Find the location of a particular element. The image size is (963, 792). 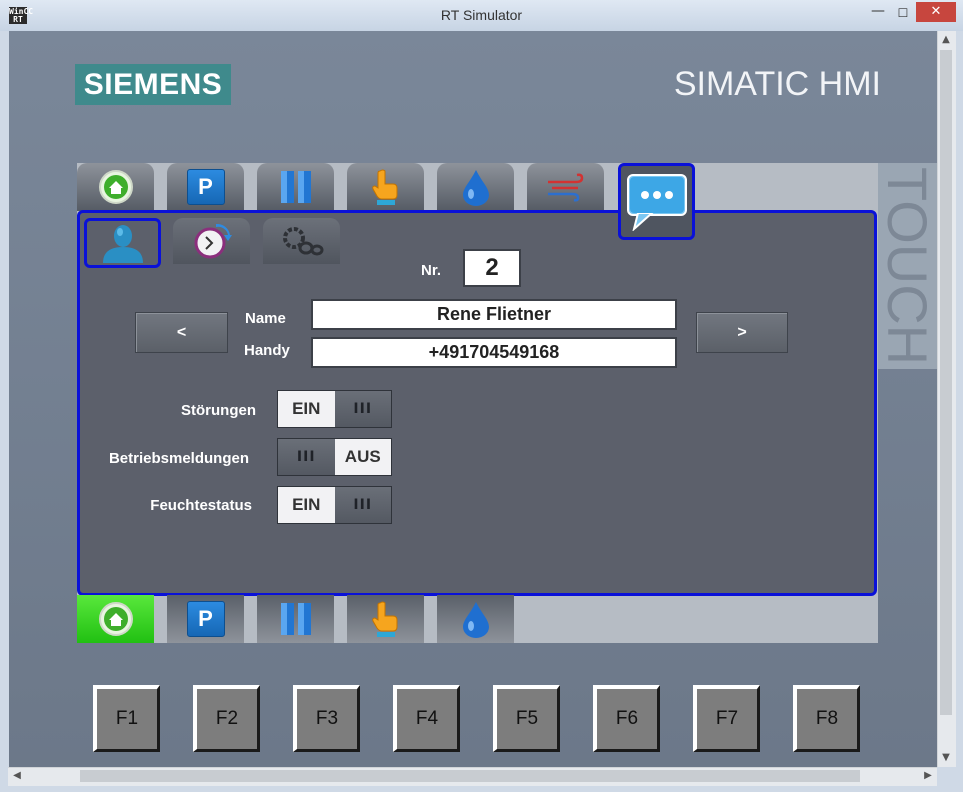

bottom-tab-home is located at coordinates (115, 619).